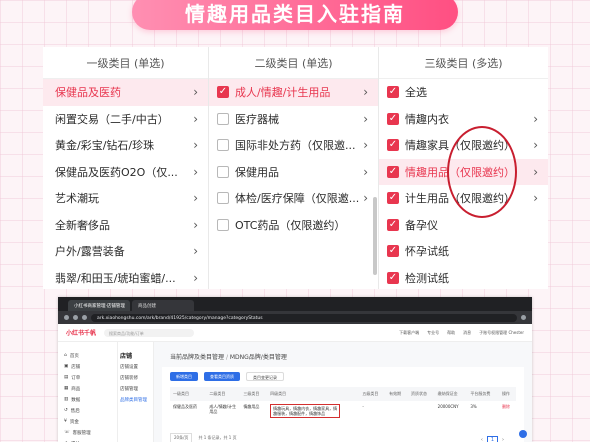 The width and height of the screenshot is (590, 442). I want to click on level3-item: ✓ 怀孕试纸, so click(463, 251).